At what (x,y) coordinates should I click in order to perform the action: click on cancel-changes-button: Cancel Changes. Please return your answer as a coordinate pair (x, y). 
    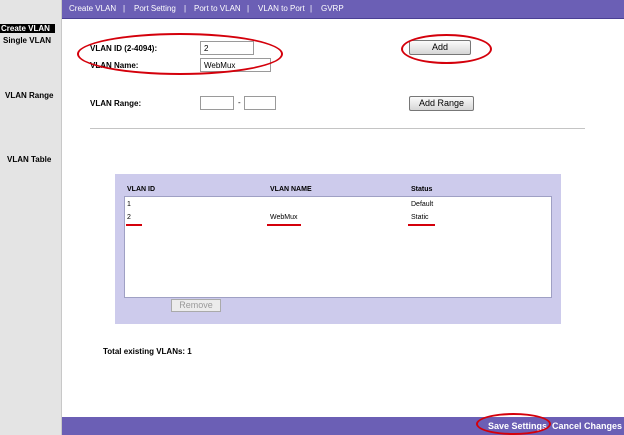
    Looking at the image, I should click on (587, 426).